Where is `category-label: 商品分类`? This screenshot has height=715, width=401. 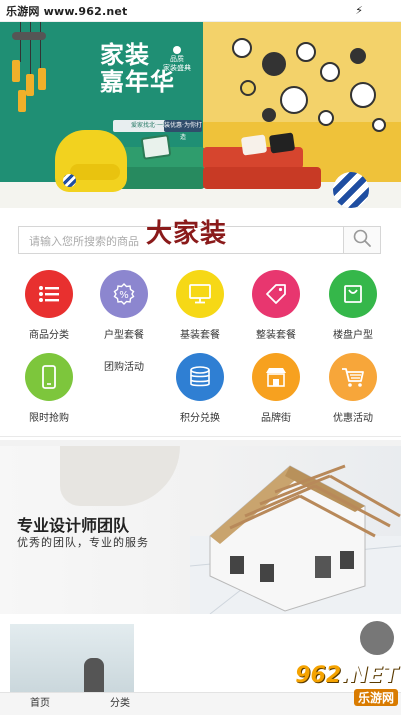 category-label: 商品分类 is located at coordinates (49, 335).